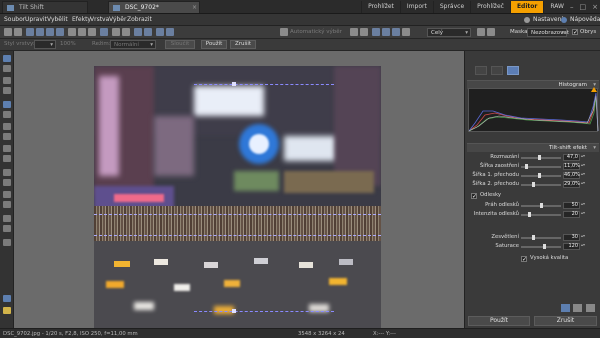 The width and height of the screenshot is (600, 338). I want to click on layer-style-select, so click(45, 44).